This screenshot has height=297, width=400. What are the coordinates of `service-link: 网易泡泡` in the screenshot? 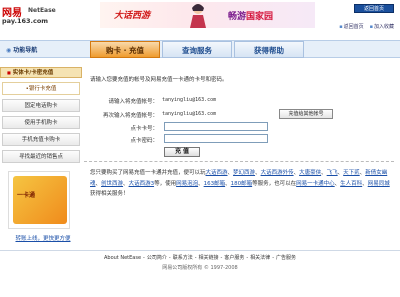 It's located at (187, 184).